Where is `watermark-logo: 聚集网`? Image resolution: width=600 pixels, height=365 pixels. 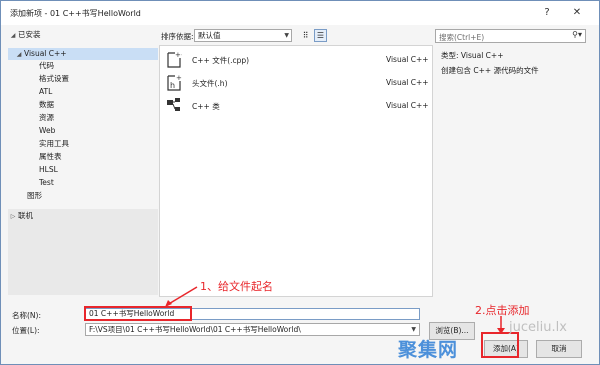 watermark-logo: 聚集网 is located at coordinates (428, 350).